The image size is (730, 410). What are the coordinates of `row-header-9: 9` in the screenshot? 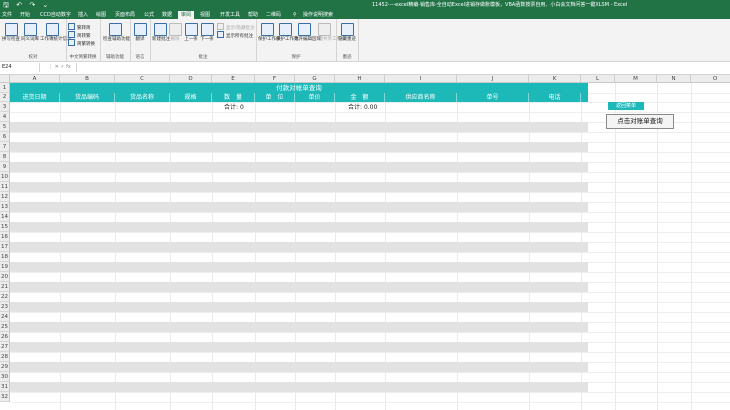 It's located at (5, 167).